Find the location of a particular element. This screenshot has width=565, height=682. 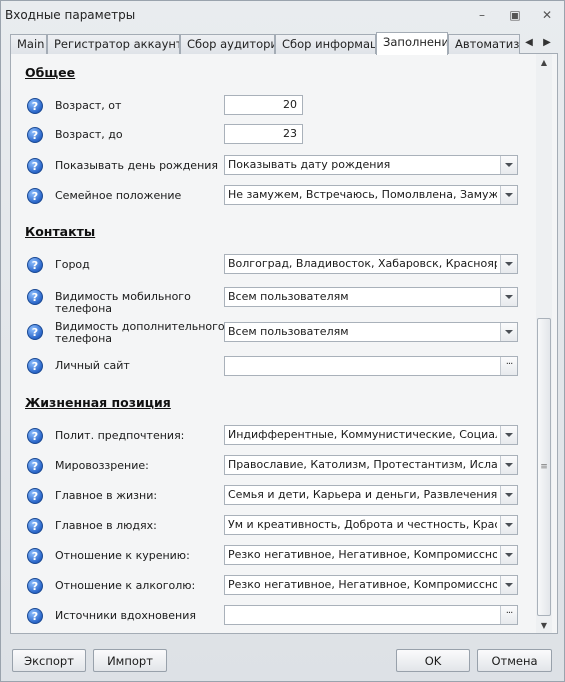

city-label: Город is located at coordinates (72, 264).